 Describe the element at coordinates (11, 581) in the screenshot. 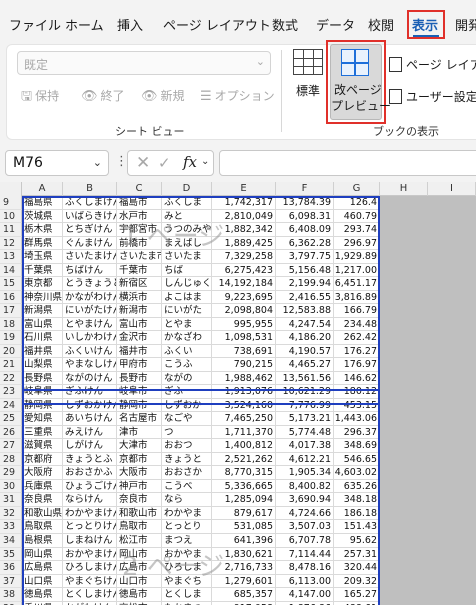

I see `row-number: 37` at that location.